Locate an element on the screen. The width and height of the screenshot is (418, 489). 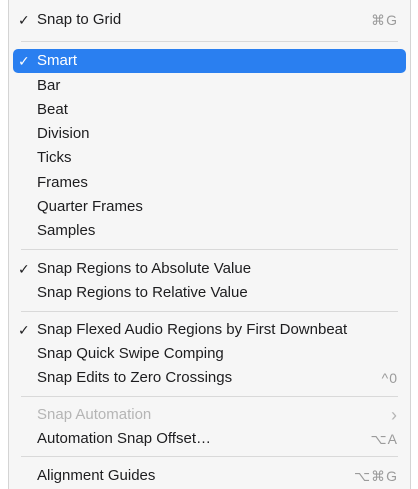
menu-item-division: Division is located at coordinates (209, 134).